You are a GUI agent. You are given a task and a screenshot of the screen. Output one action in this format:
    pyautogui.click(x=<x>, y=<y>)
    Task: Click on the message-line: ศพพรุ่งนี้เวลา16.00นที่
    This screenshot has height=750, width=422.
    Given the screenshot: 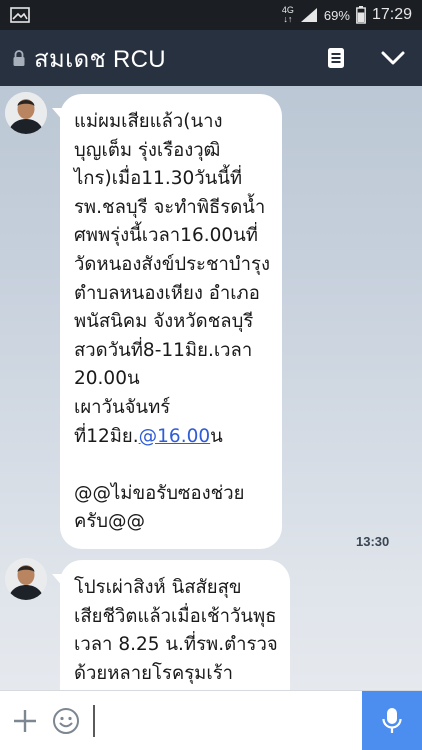 What is the action you would take?
    pyautogui.click(x=166, y=236)
    